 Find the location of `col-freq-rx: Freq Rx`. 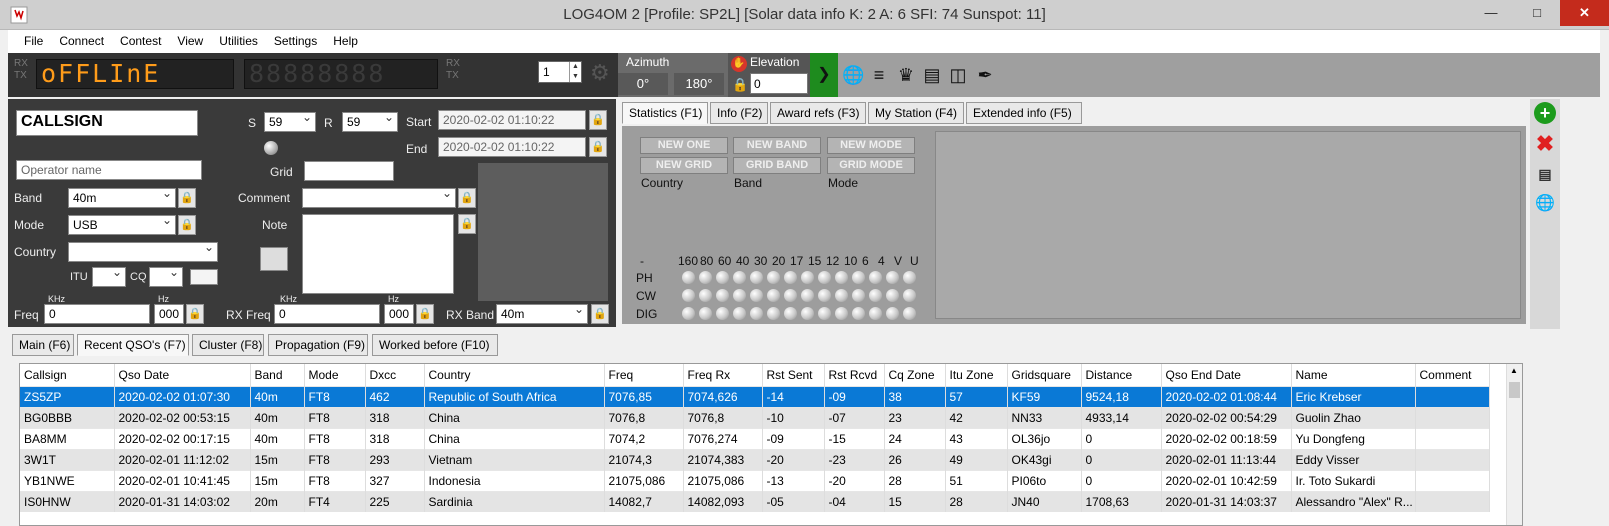

col-freq-rx: Freq Rx is located at coordinates (723, 375).